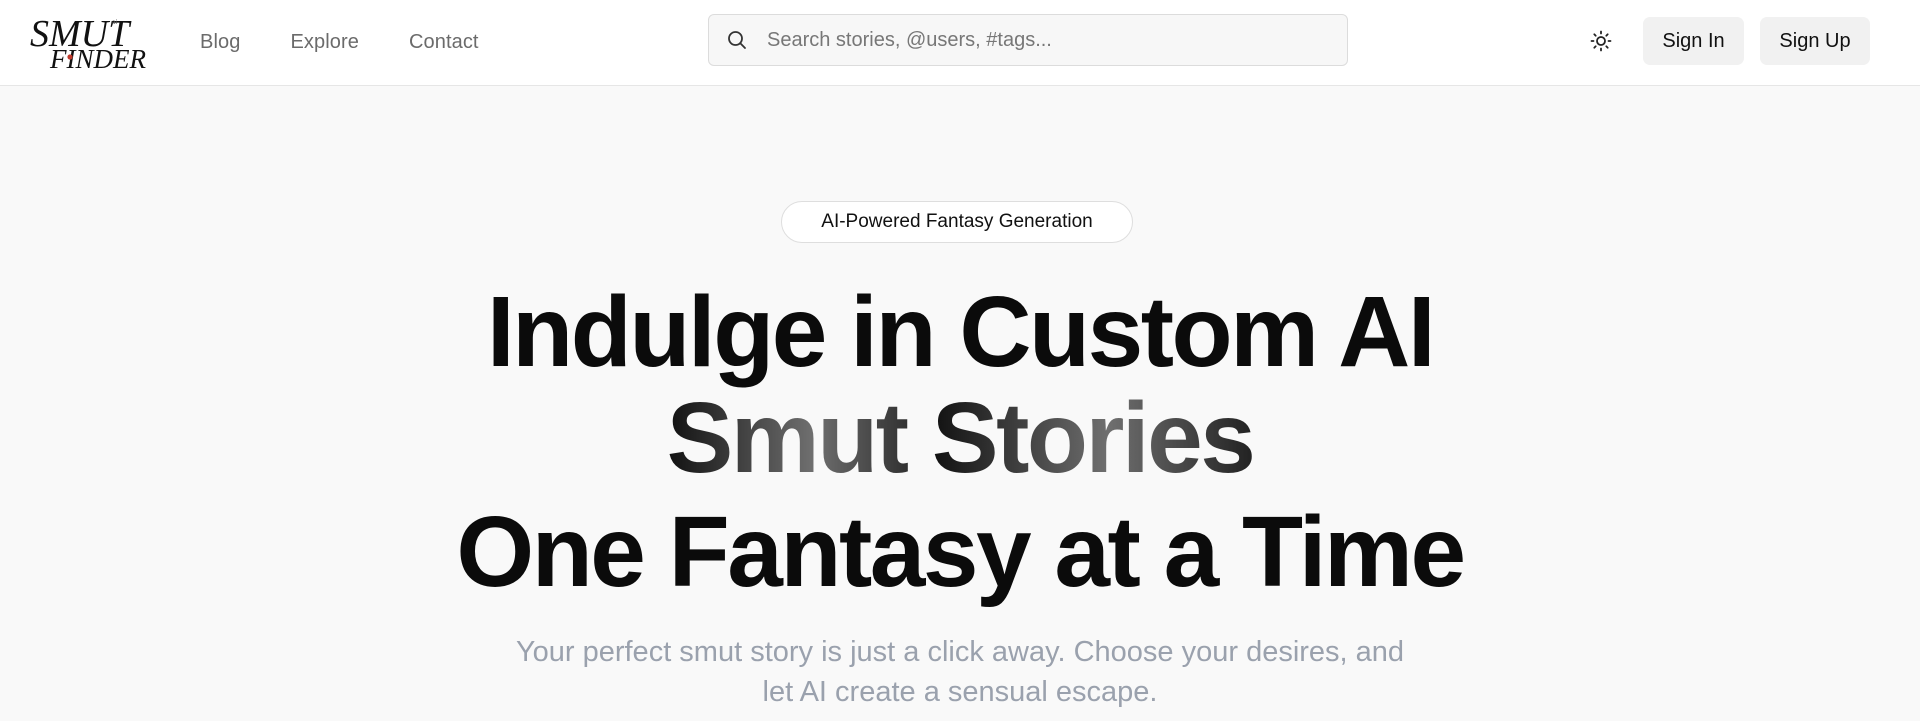  I want to click on svg-text: FINDER, so click(97, 58).